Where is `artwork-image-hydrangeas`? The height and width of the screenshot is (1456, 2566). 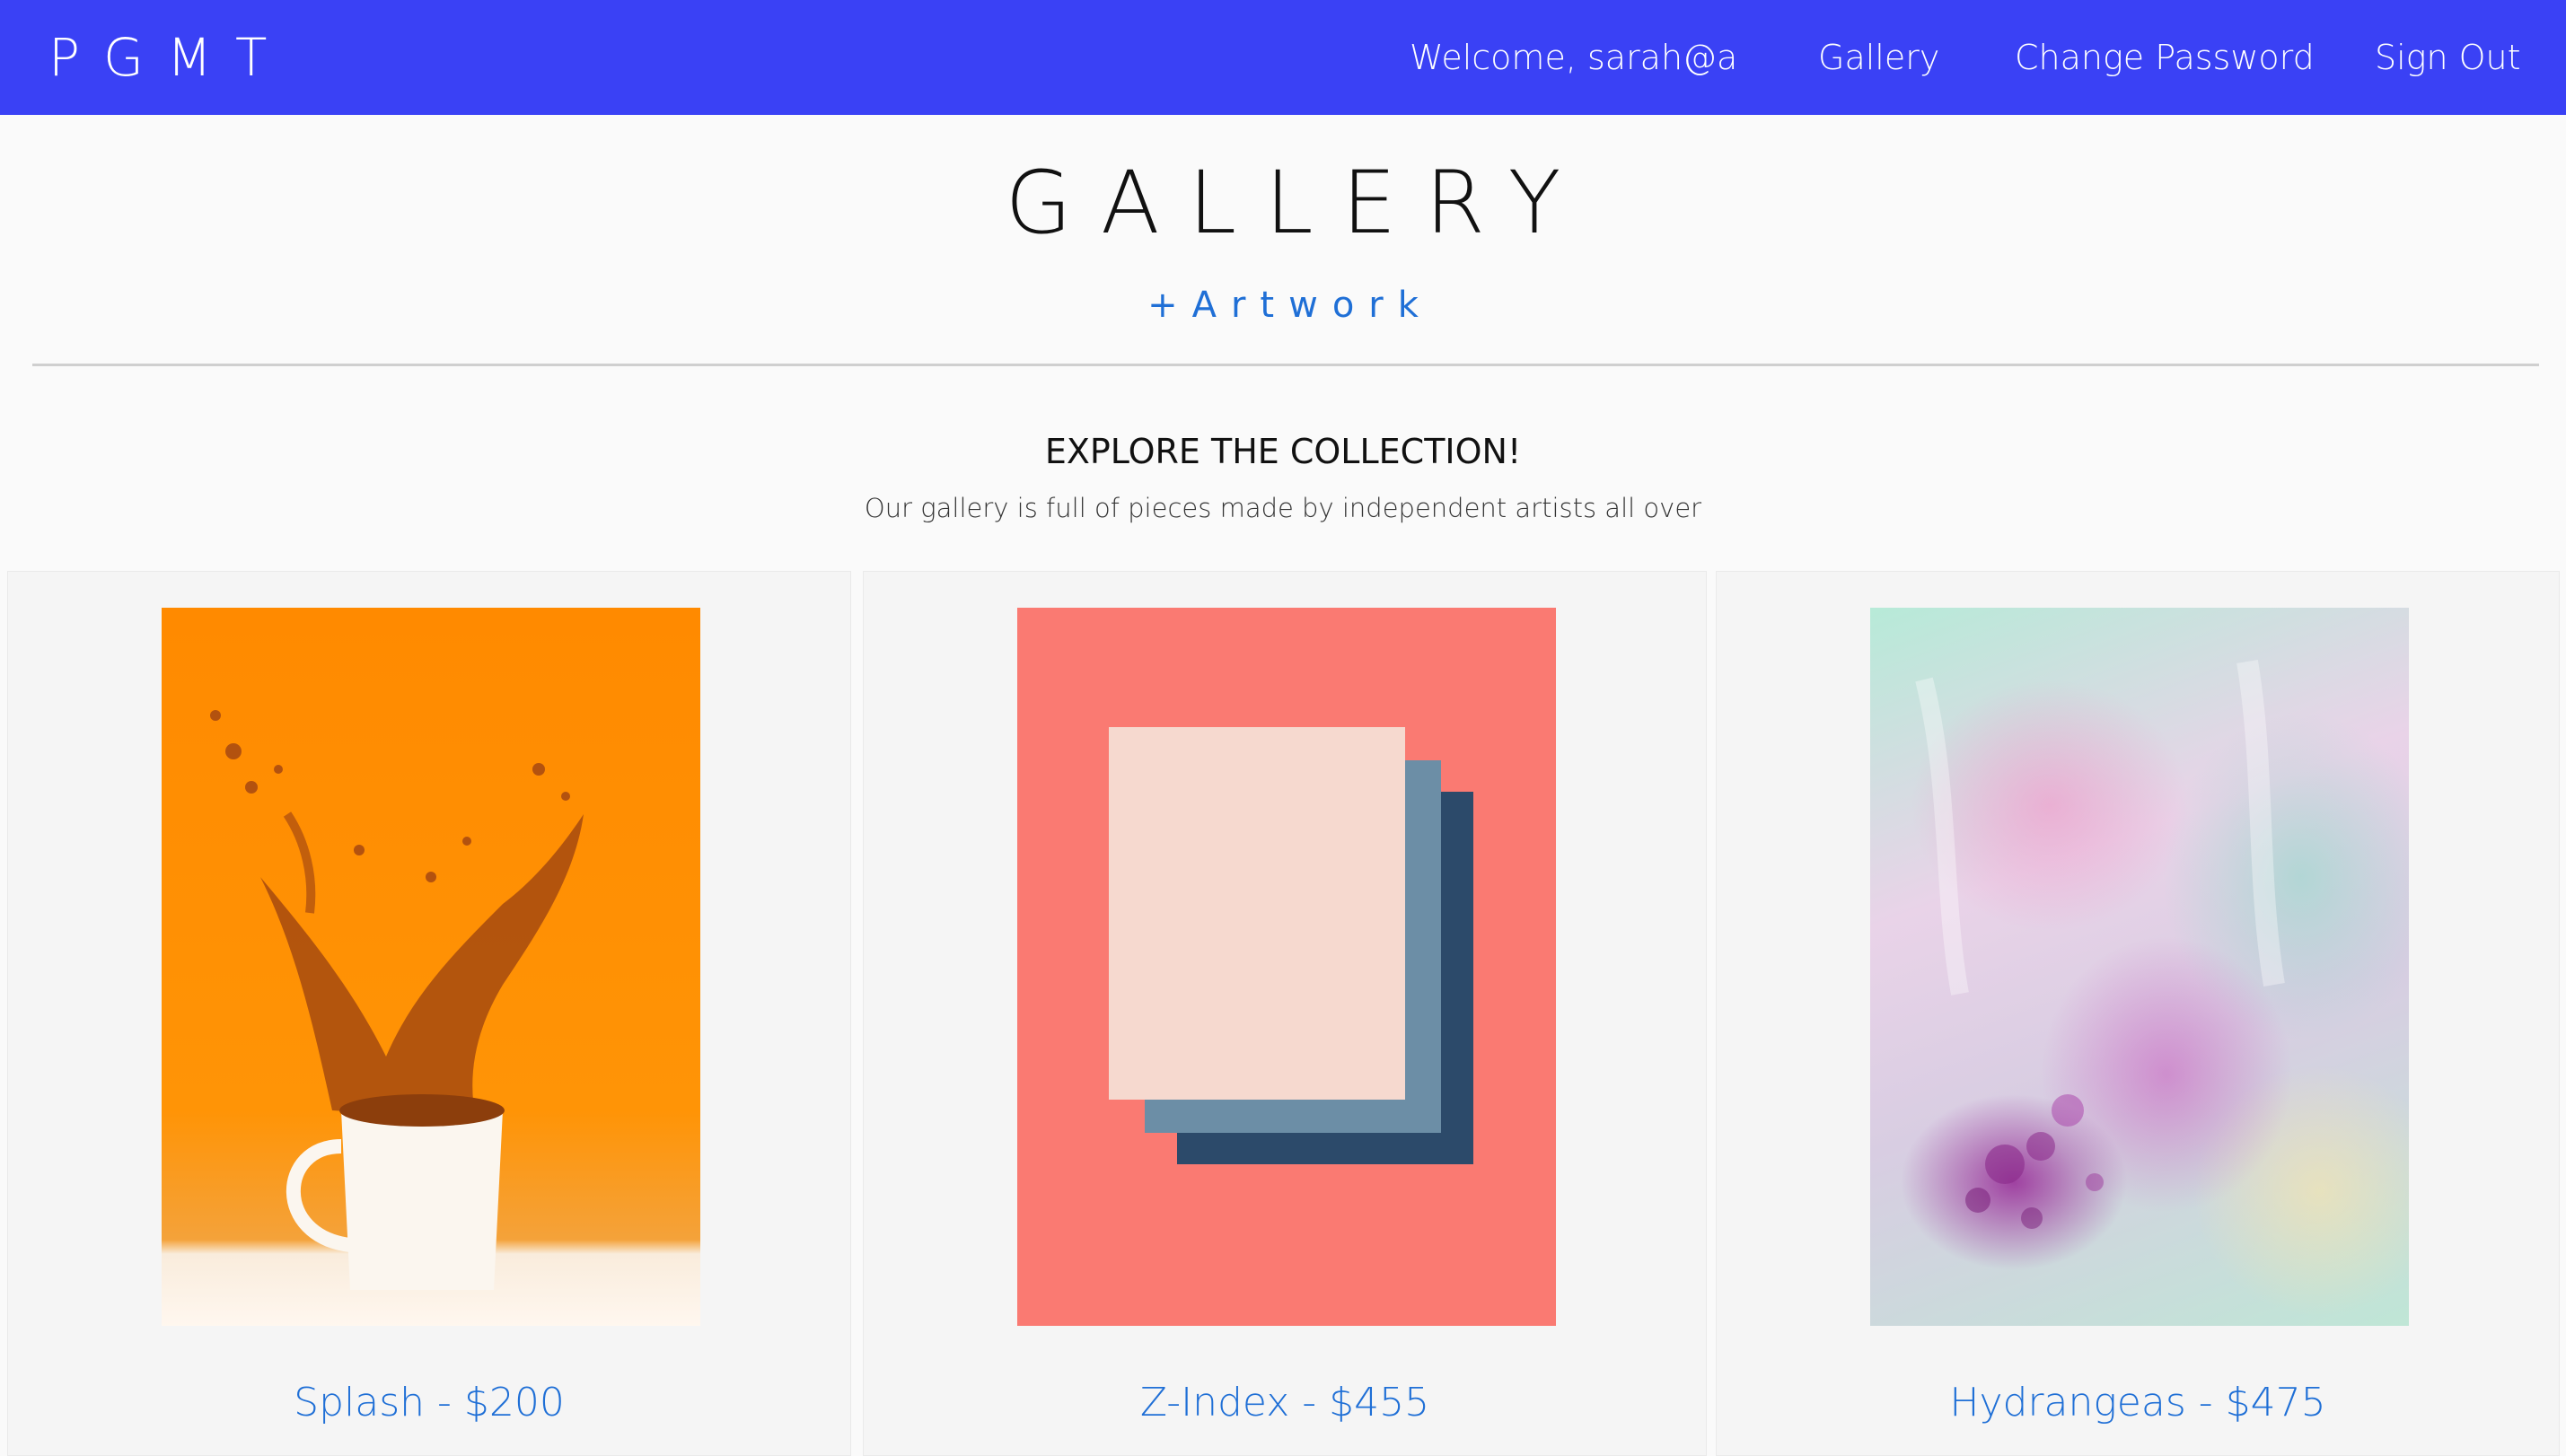
artwork-image-hydrangeas is located at coordinates (2139, 967).